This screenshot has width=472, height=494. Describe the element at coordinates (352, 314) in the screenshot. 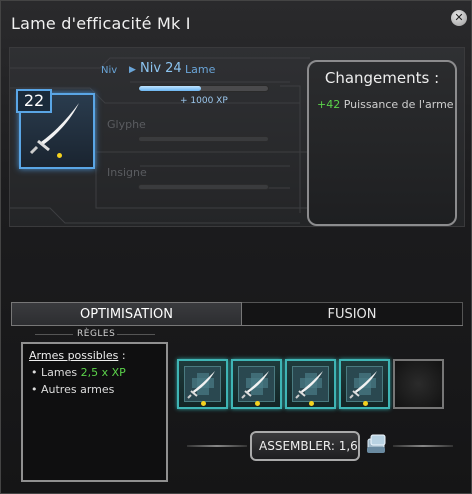

I see `tab-fusion: FUSION` at that location.